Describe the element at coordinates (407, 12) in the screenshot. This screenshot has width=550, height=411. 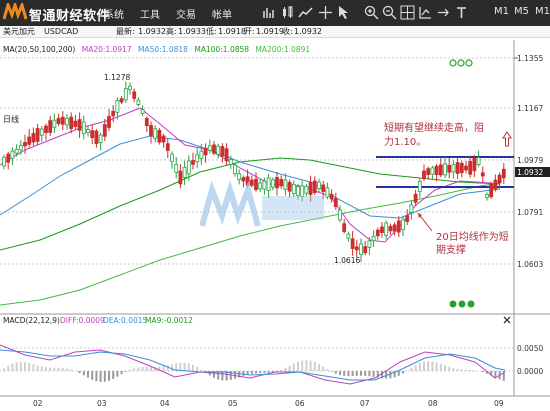
I see `grid-icon` at that location.